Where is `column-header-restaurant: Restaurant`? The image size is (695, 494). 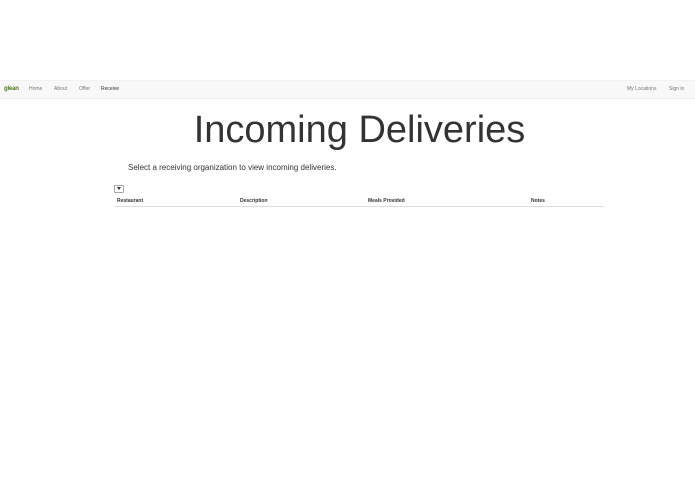 column-header-restaurant: Restaurant is located at coordinates (130, 201).